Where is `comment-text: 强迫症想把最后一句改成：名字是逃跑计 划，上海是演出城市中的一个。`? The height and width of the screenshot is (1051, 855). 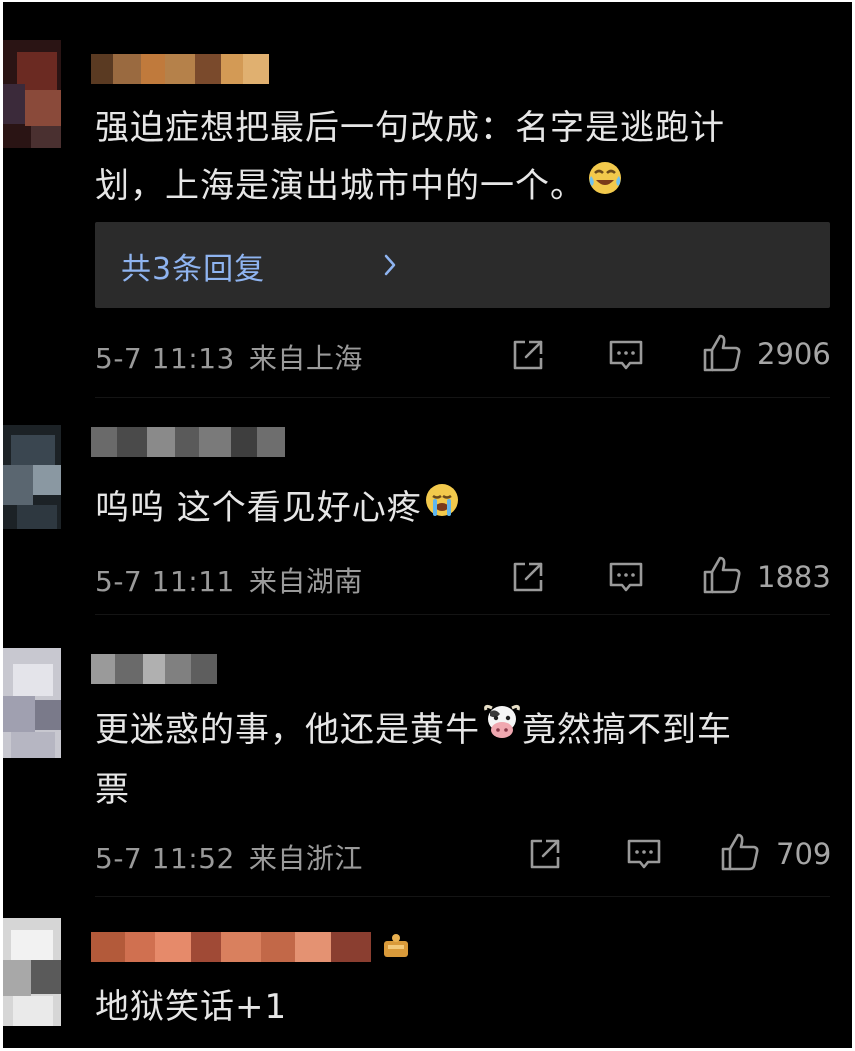 comment-text: 强迫症想把最后一句改成：名字是逃跑计 划，上海是演出城市中的一个。 is located at coordinates (455, 158).